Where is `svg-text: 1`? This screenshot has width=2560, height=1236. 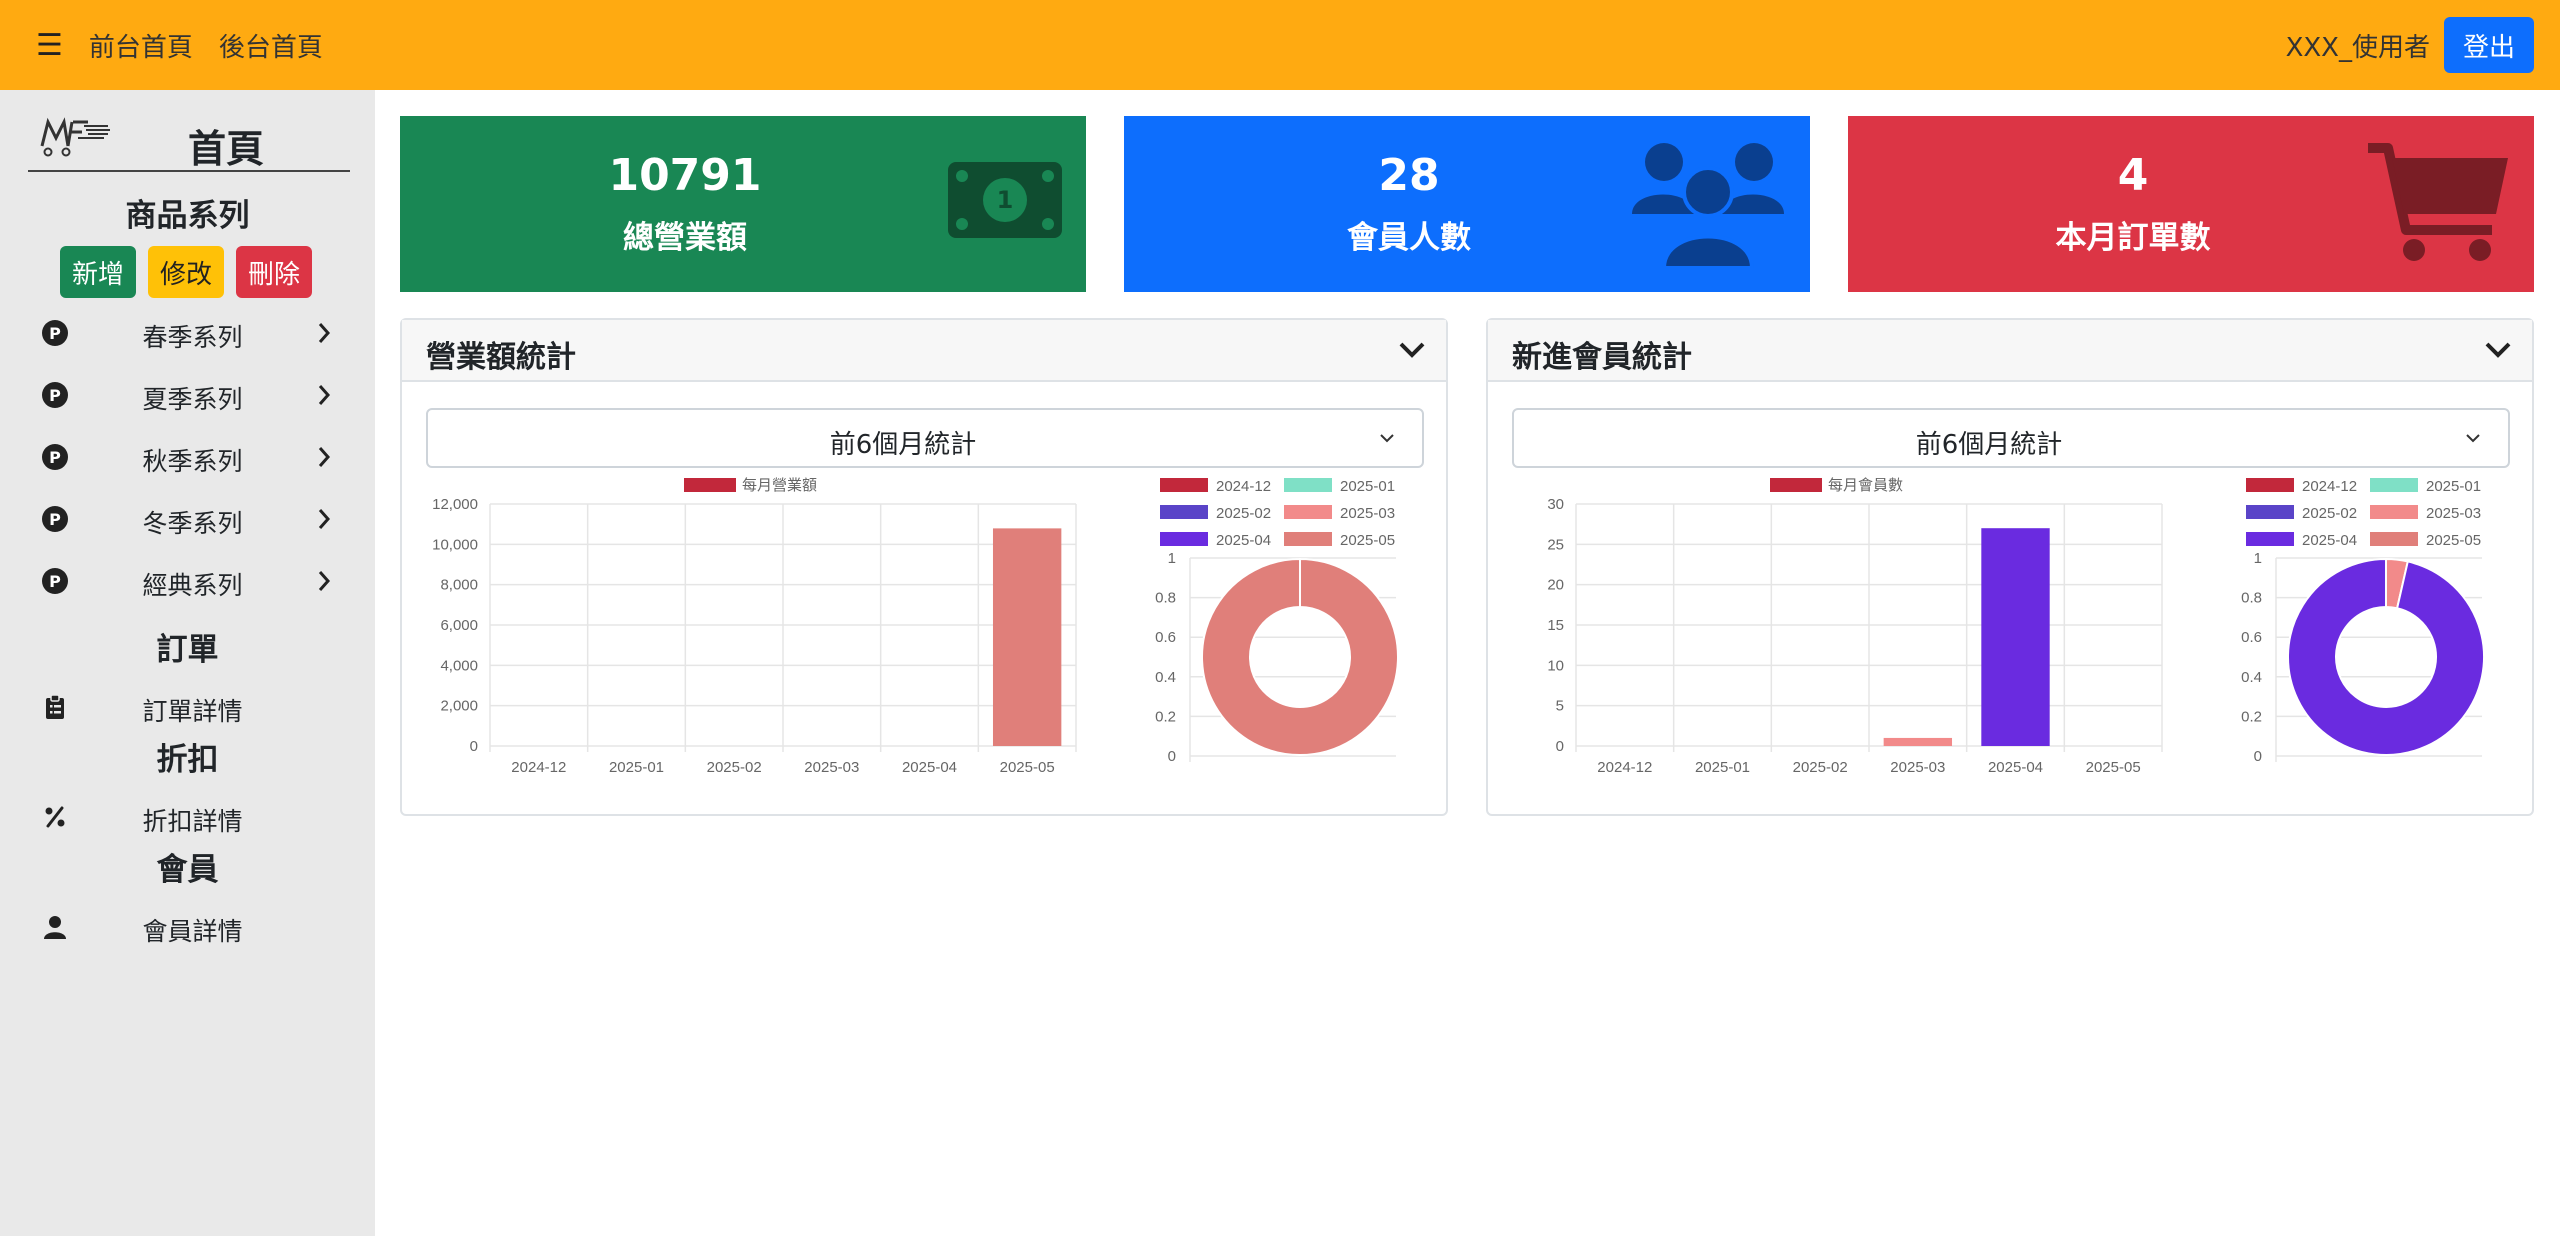 svg-text: 1 is located at coordinates (1005, 200).